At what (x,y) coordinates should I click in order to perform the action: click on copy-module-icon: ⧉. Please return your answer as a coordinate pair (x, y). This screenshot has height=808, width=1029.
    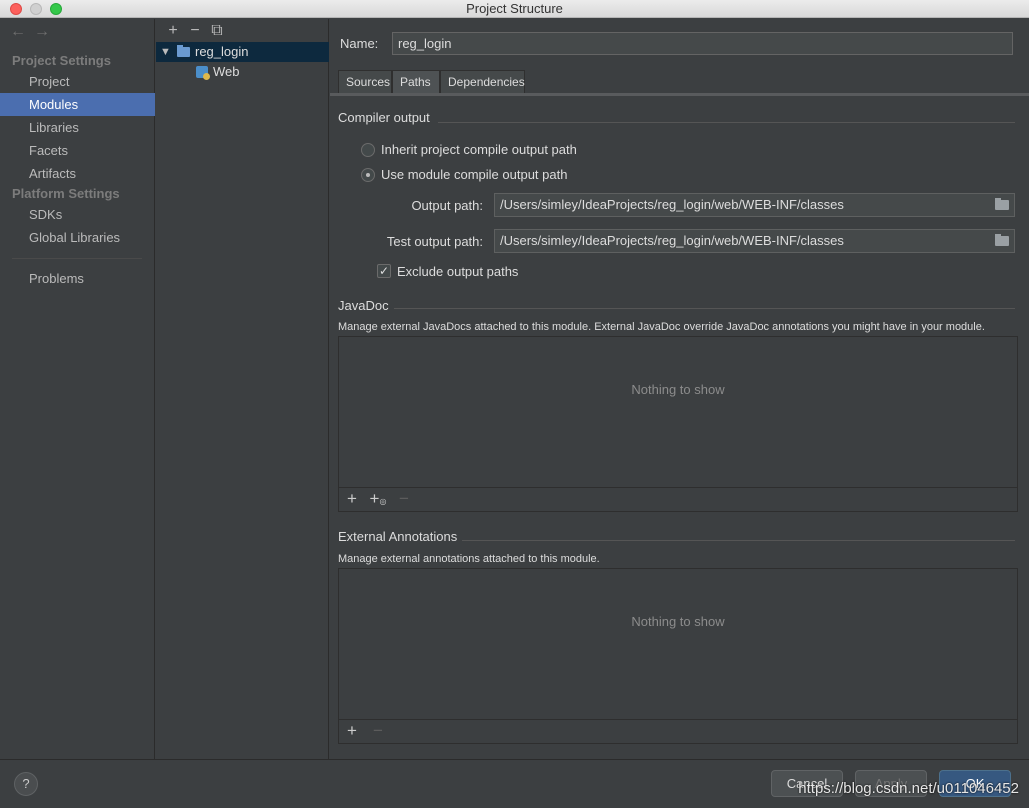
    Looking at the image, I should click on (217, 31).